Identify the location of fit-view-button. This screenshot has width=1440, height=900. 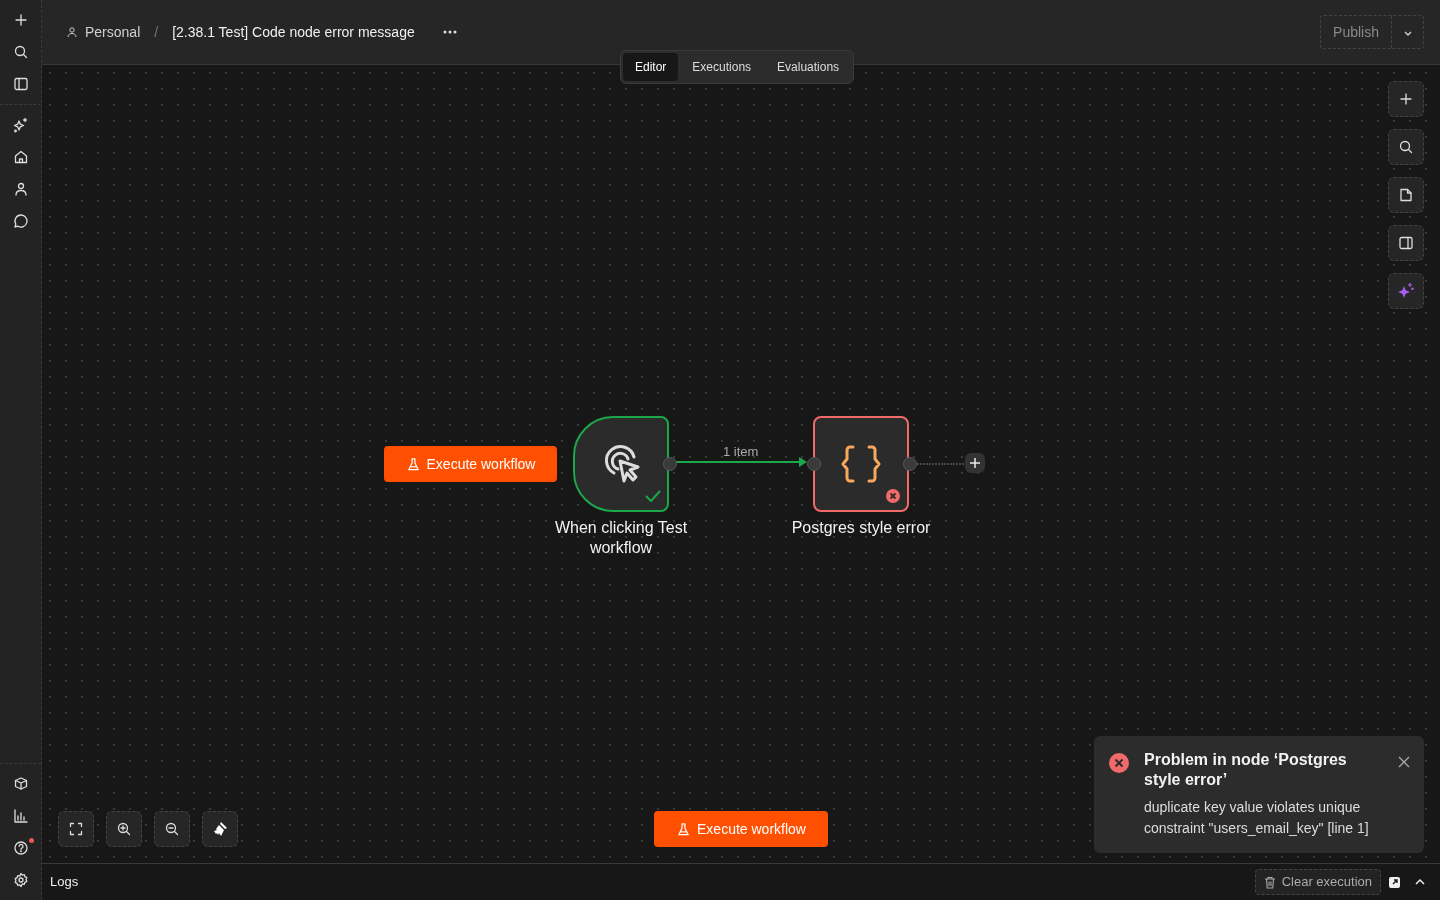
(76, 829).